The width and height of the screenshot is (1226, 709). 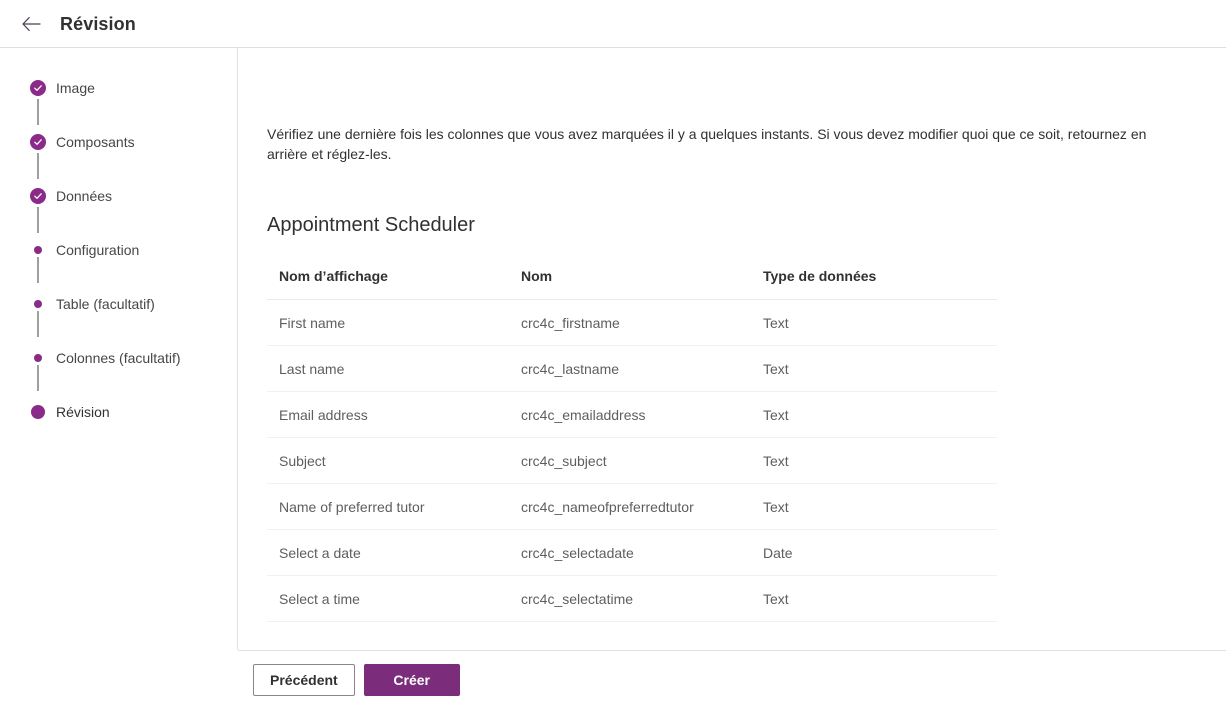 I want to click on cell-display-name: Last name, so click(x=388, y=368).